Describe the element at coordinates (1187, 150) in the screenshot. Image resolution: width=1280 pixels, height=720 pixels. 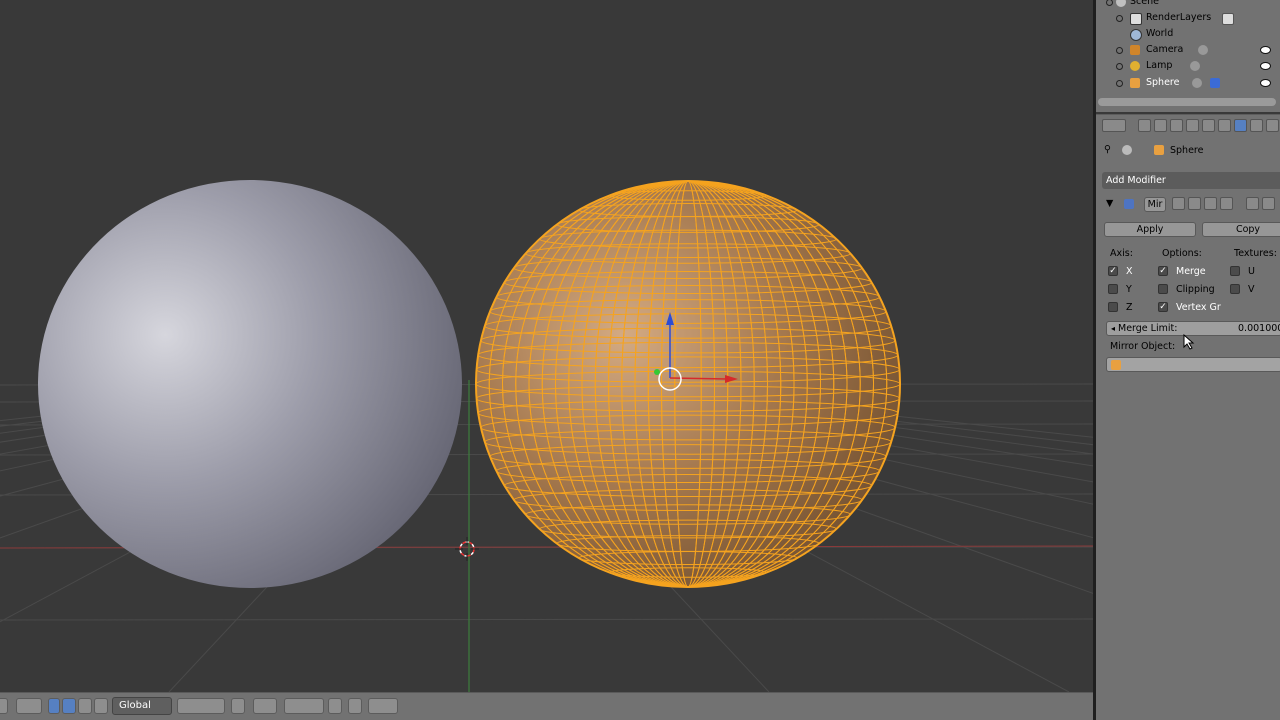
I see `breadcrumb-object: Sphere` at that location.